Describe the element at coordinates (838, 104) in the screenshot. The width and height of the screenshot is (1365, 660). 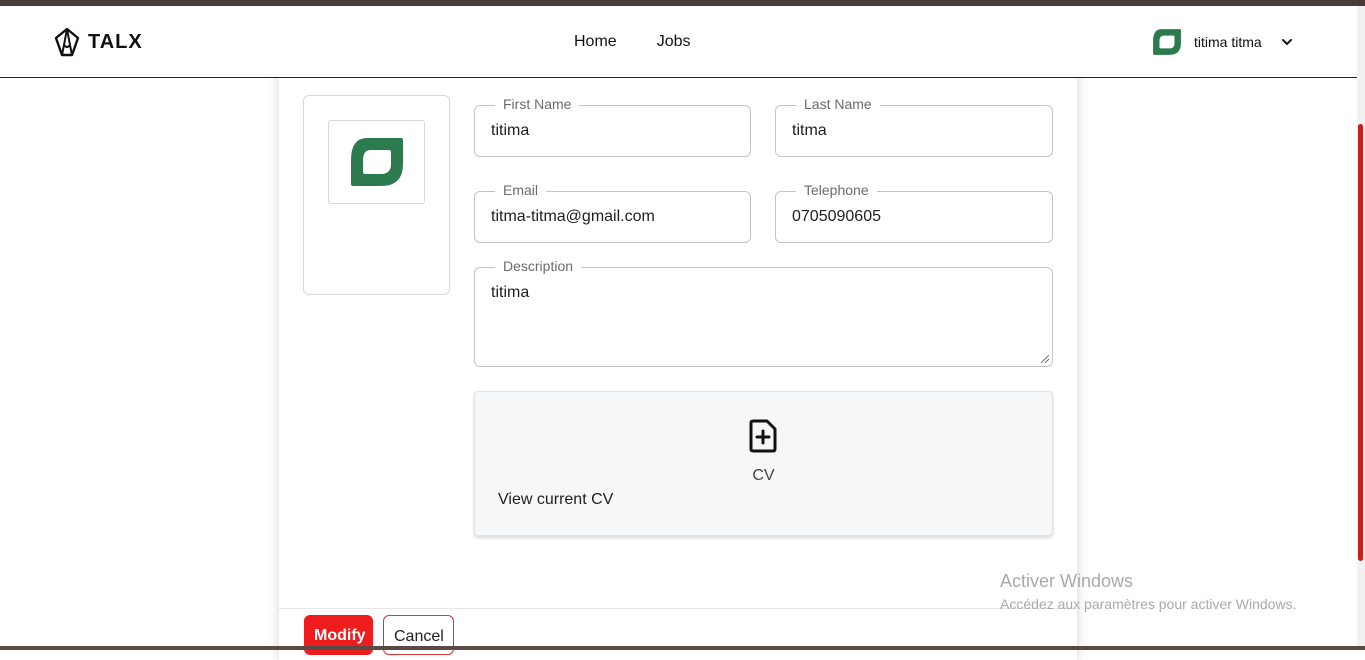
I see `last-name-label: Last Name` at that location.